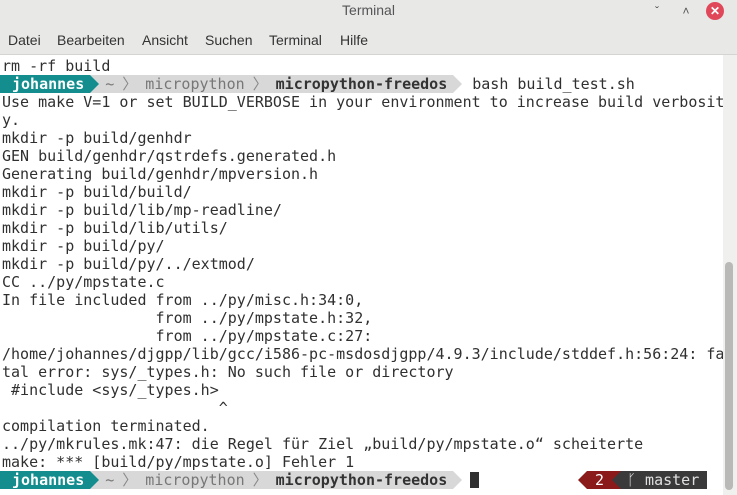  What do you see at coordinates (115, 228) in the screenshot?
I see `output-line: mkdir -p build/lib/utils/` at bounding box center [115, 228].